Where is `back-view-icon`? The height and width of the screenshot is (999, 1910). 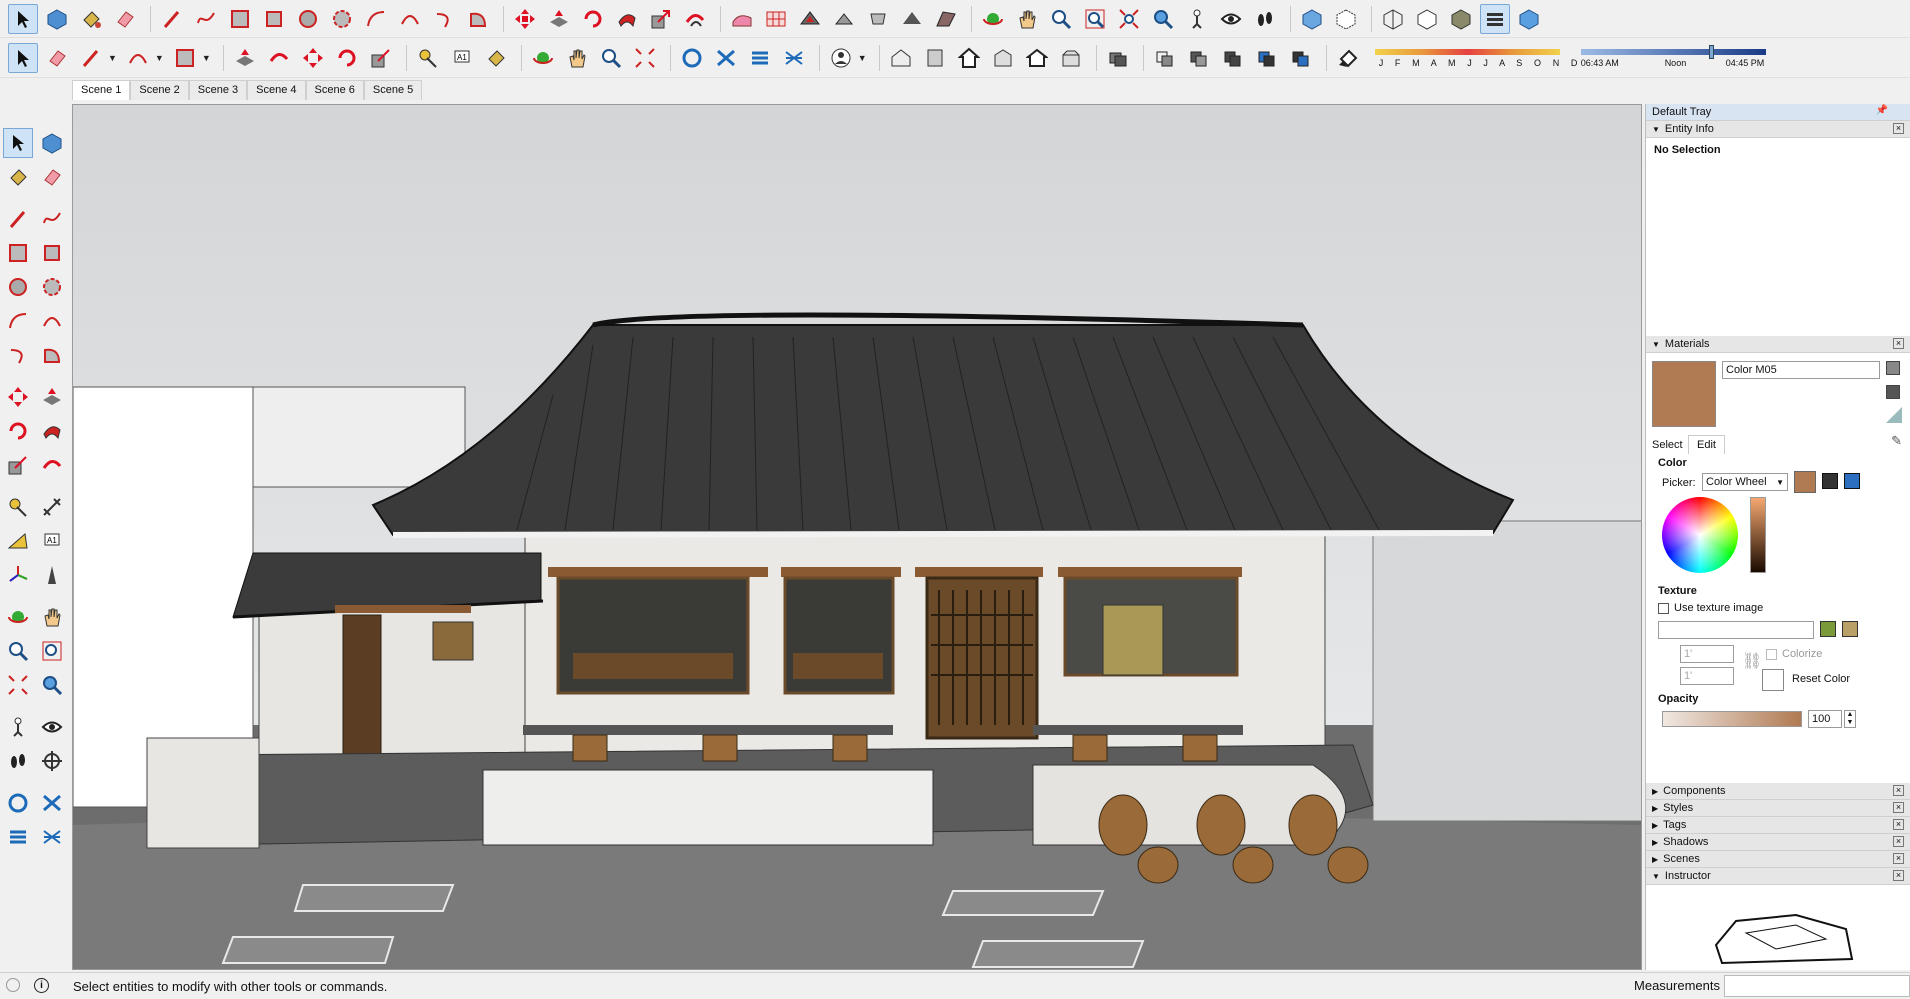
back-view-icon is located at coordinates (1037, 58).